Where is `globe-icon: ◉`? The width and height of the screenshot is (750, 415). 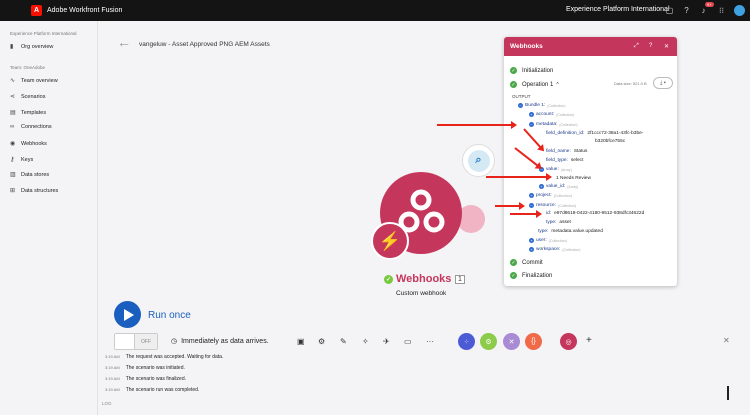 globe-icon: ◉ is located at coordinates (13, 144).